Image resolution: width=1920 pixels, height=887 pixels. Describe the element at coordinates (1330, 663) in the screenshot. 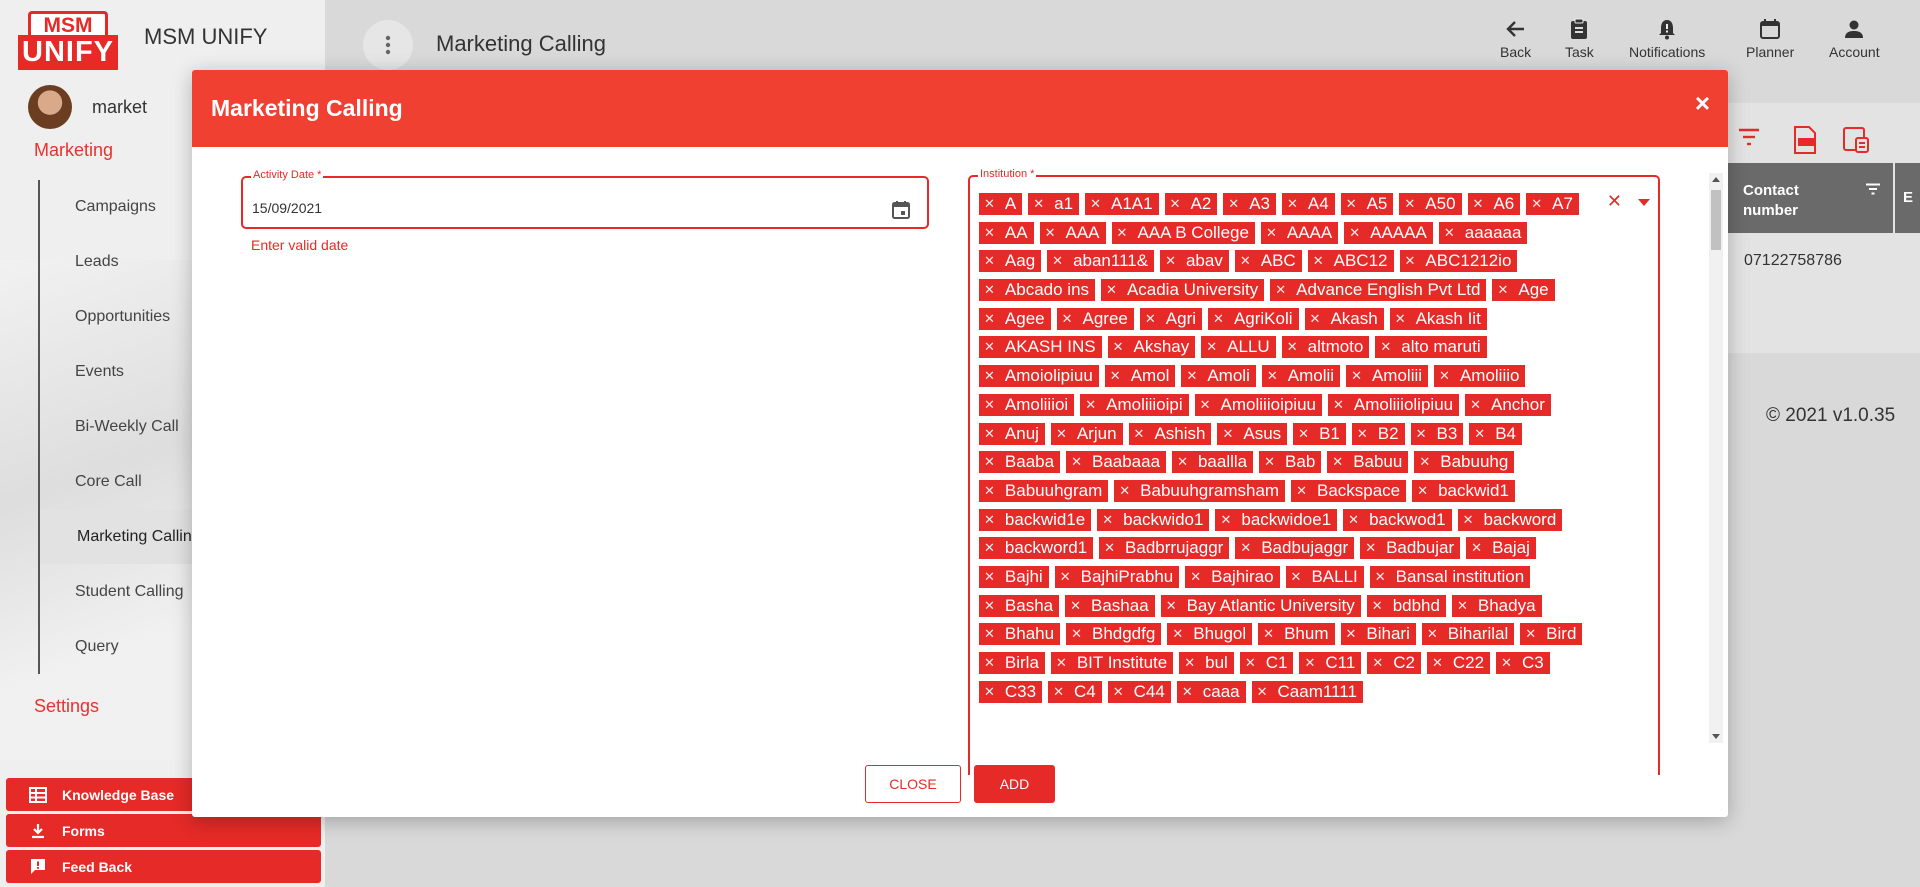

I see `institution-chip: ✕ C11` at that location.